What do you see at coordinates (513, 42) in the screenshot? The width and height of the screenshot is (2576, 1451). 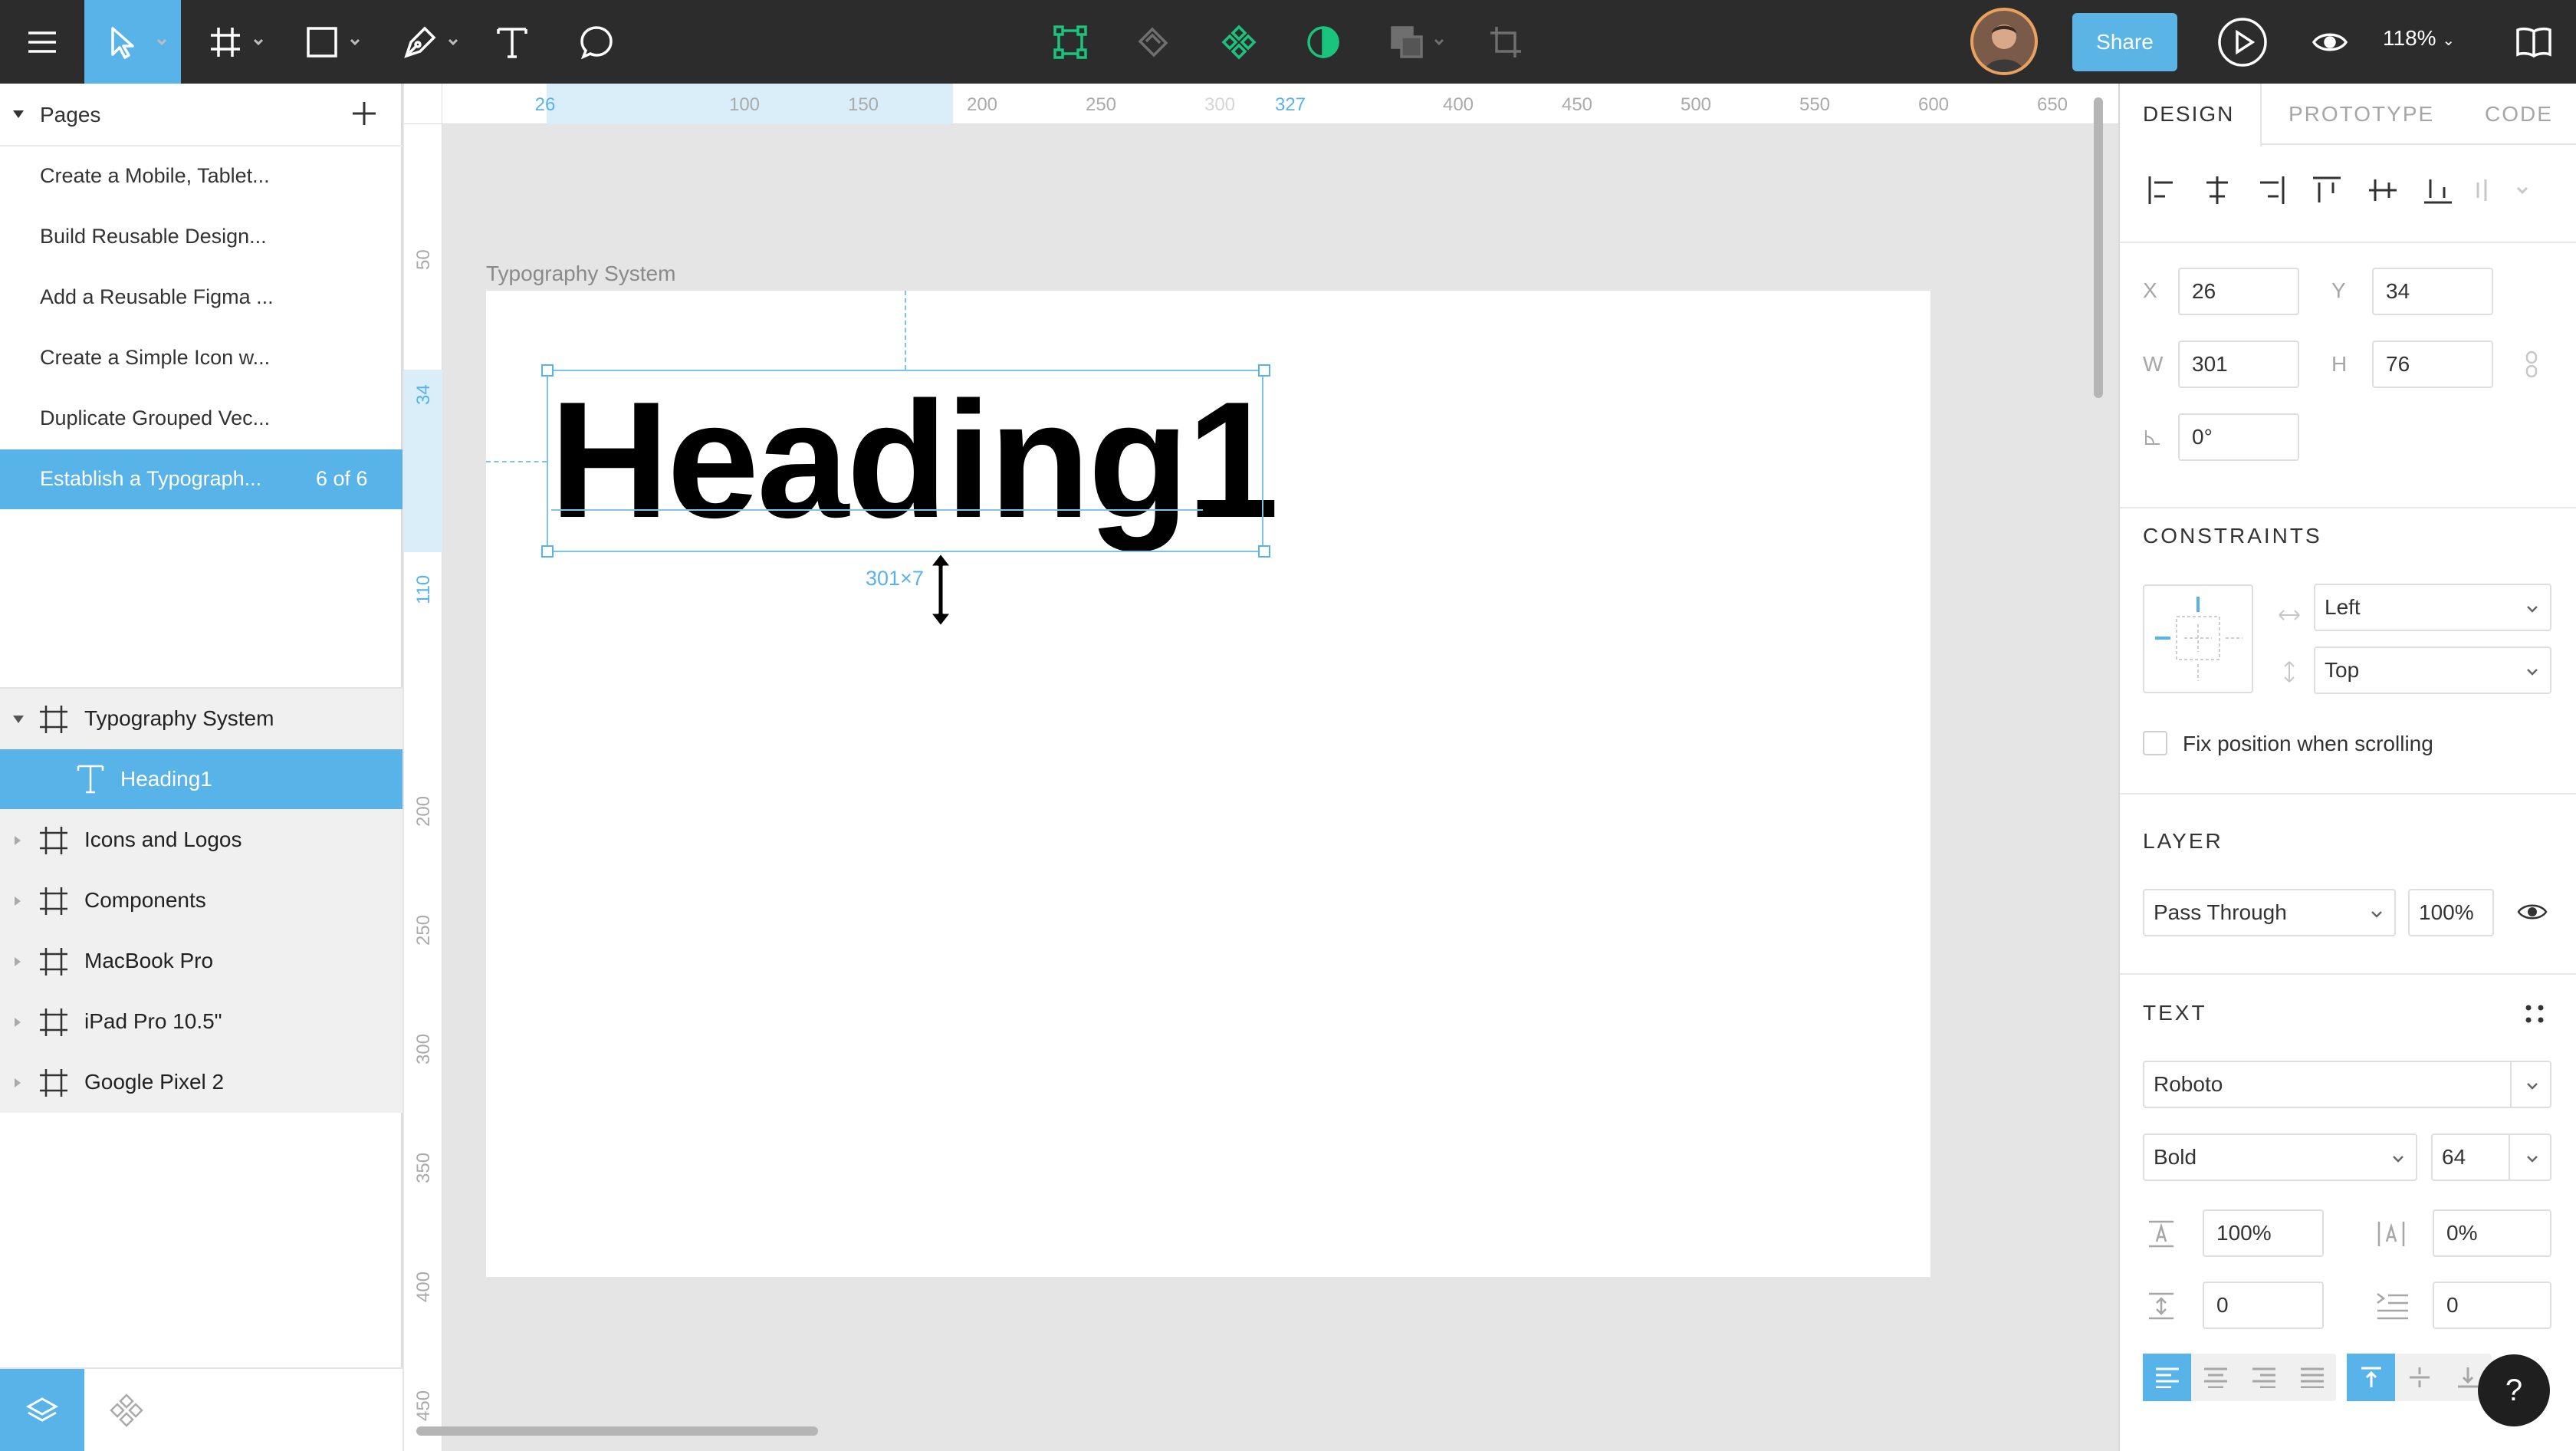 I see `text-tool-button` at bounding box center [513, 42].